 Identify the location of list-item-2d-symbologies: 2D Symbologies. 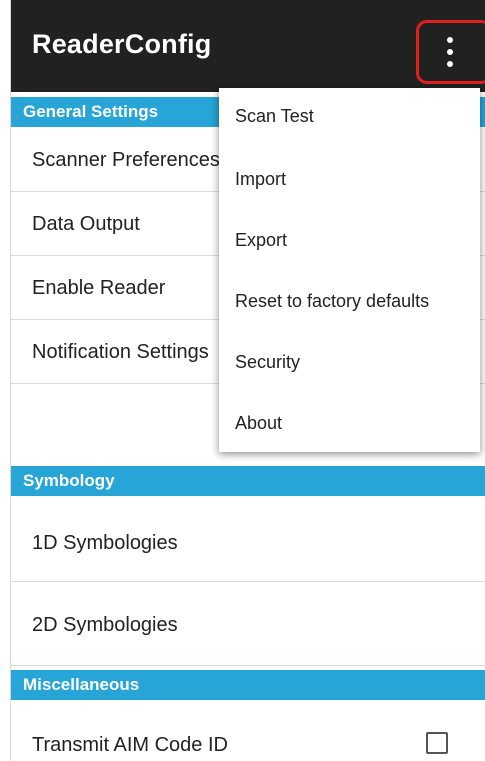
(248, 624).